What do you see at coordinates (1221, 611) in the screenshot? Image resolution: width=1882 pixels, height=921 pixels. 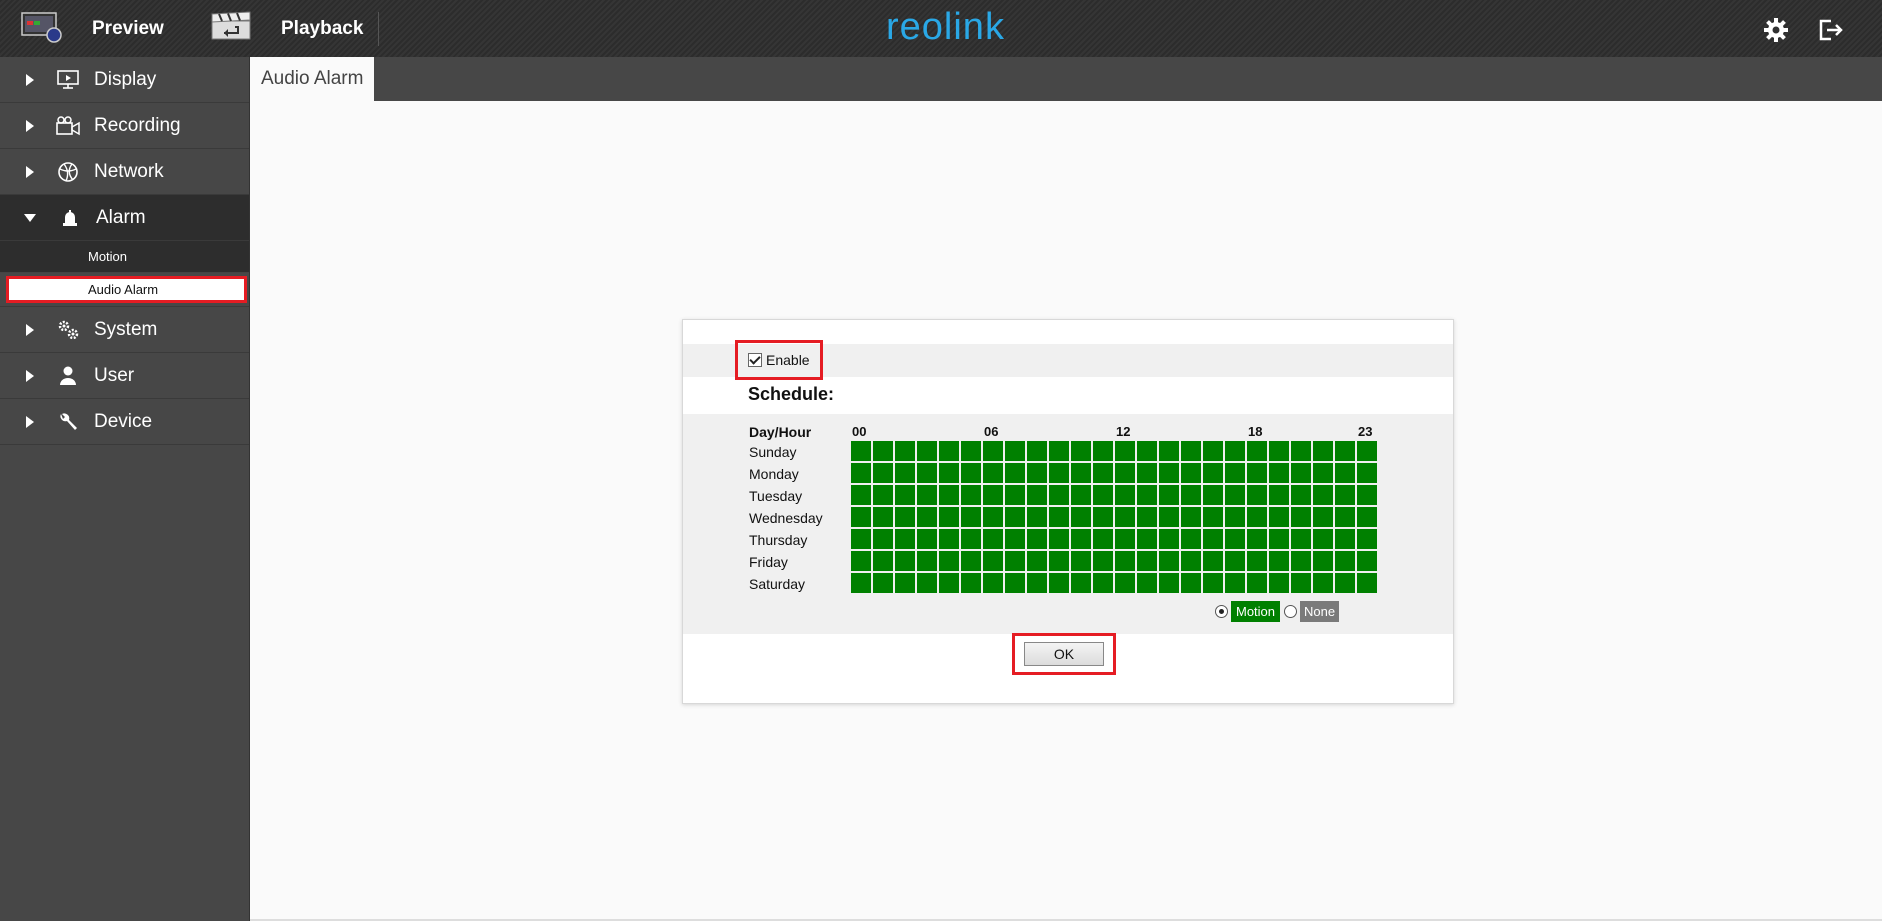 I see `motion-radio` at bounding box center [1221, 611].